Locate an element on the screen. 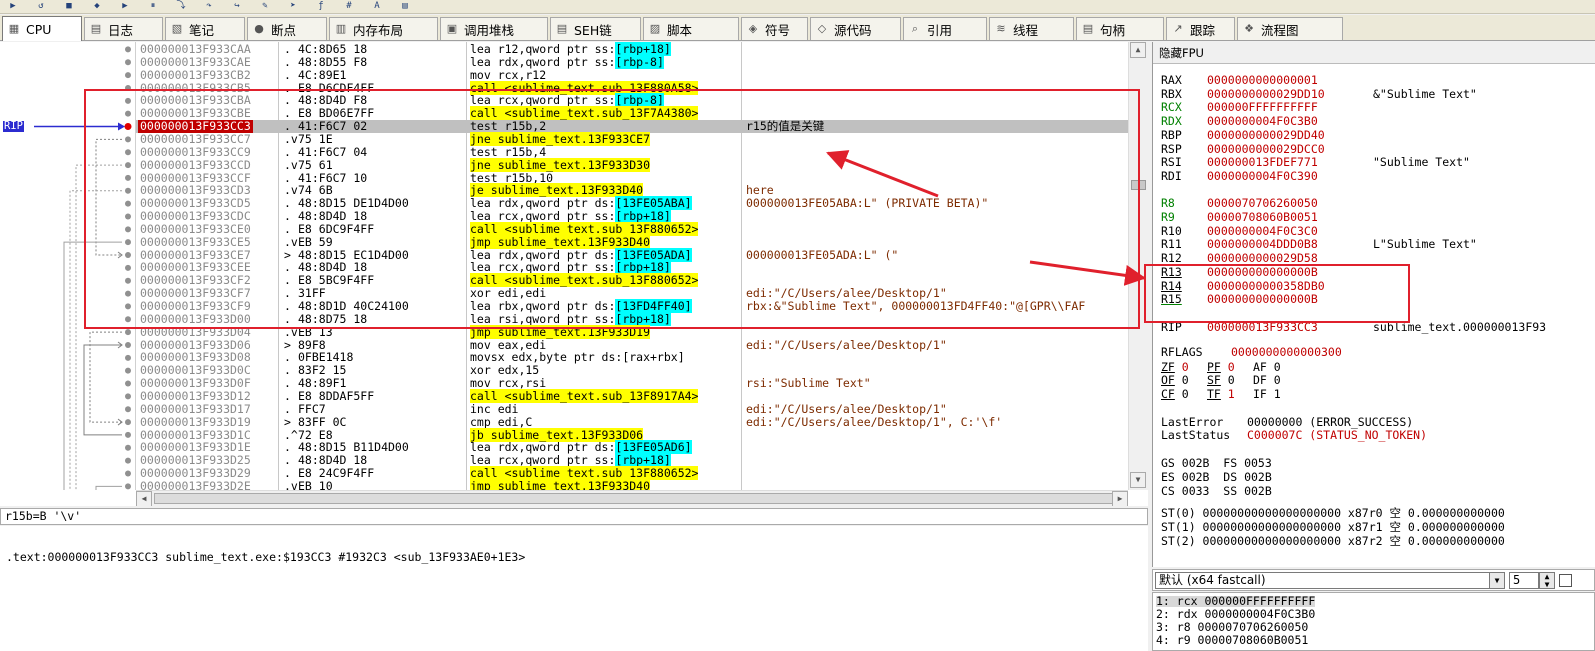 This screenshot has width=1595, height=651. tab-14: ↗ 跟踪 is located at coordinates (1200, 28).